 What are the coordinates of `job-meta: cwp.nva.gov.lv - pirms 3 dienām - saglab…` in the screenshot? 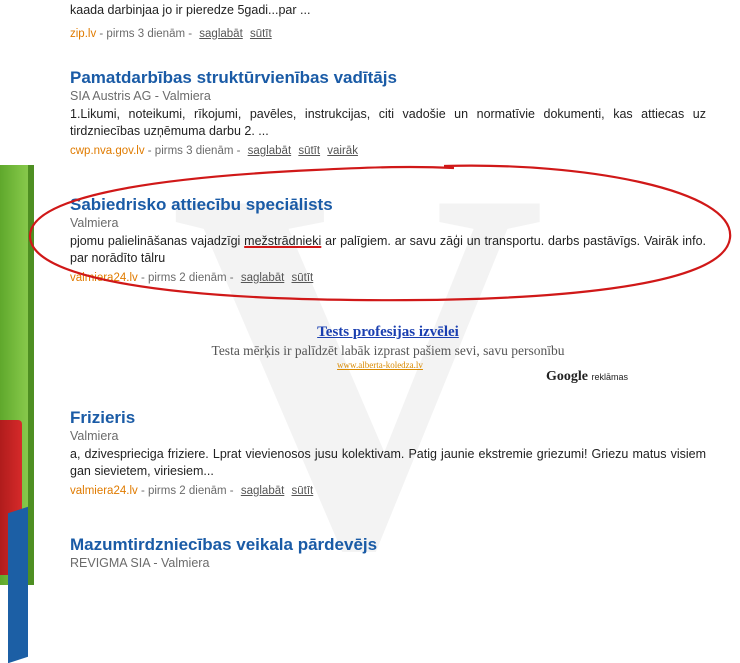 It's located at (388, 151).